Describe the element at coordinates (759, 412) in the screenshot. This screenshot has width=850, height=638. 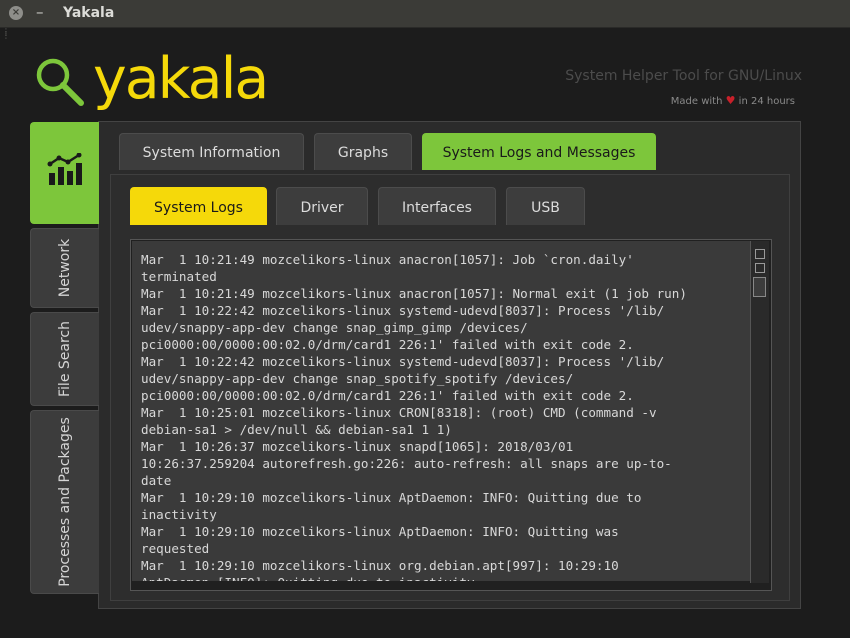
I see `log-scrollbar` at that location.